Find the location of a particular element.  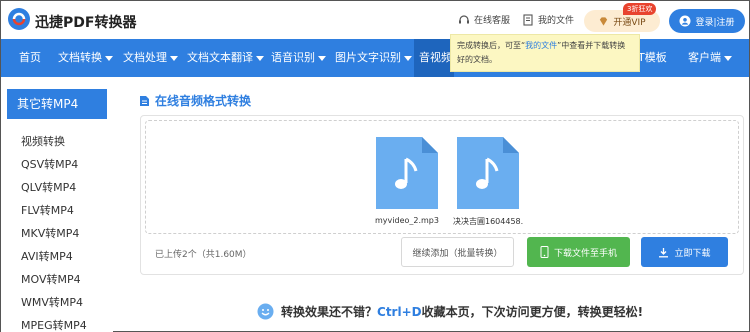

nav-item-av: 音视频 is located at coordinates (434, 58).